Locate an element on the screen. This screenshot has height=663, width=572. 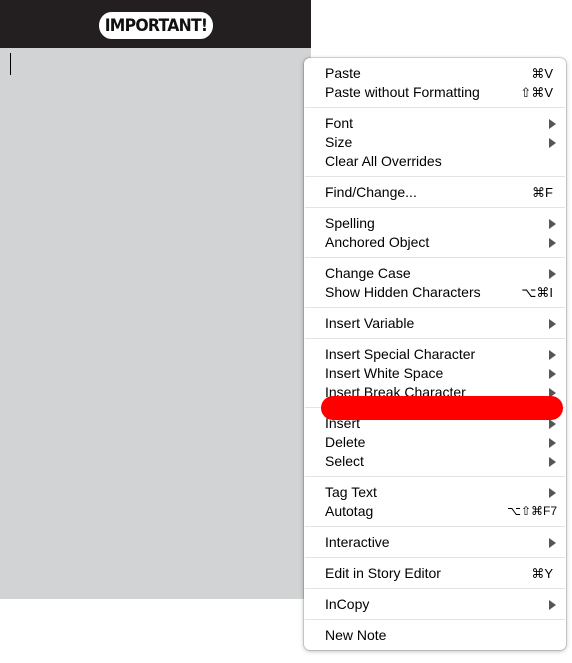
menu-item-paste: Paste ⌘V is located at coordinates (435, 73).